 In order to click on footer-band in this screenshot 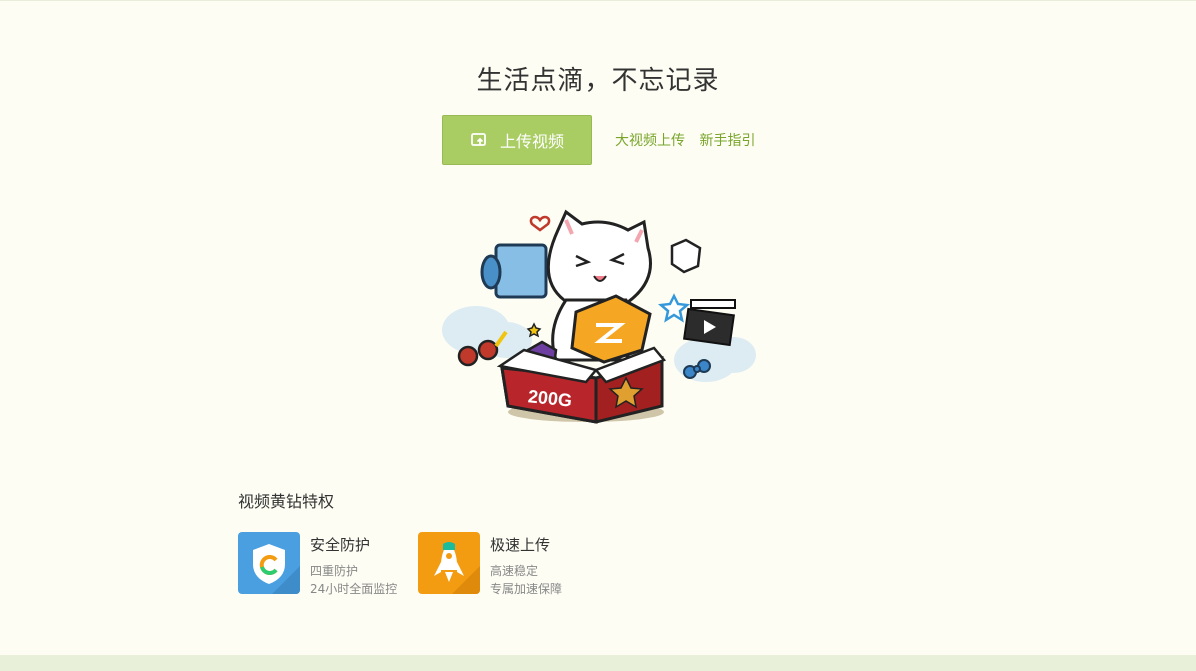, I will do `click(598, 663)`.